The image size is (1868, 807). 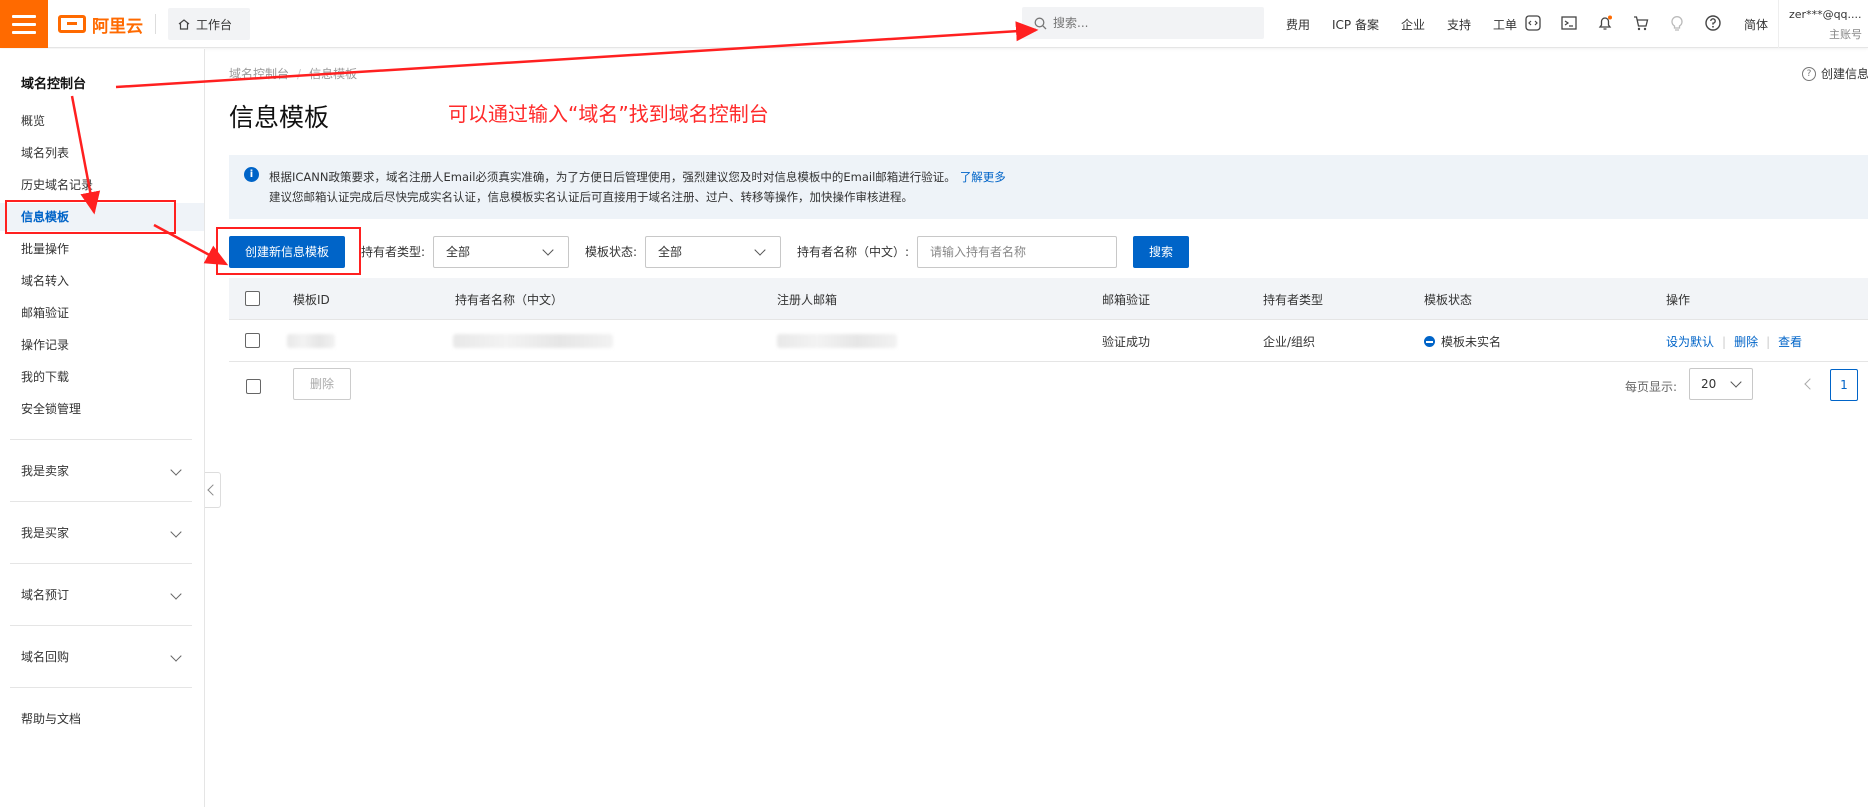 I want to click on nav-ticket: 工单, so click(x=1505, y=24).